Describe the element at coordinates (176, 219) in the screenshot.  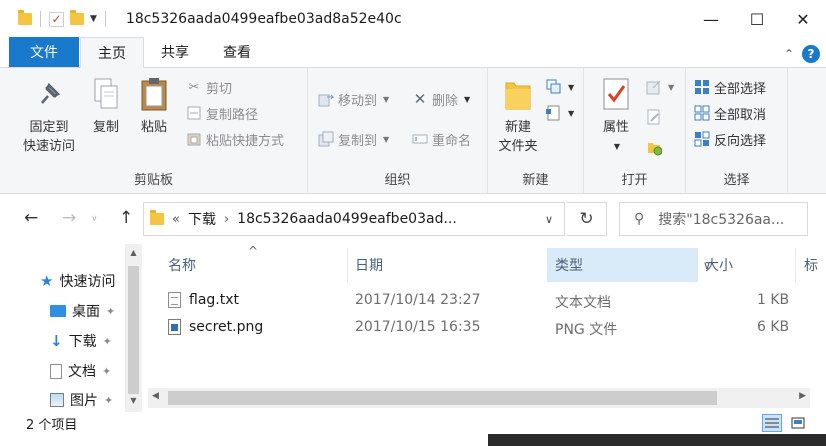
I see `breadcrumb-overflow: «` at that location.